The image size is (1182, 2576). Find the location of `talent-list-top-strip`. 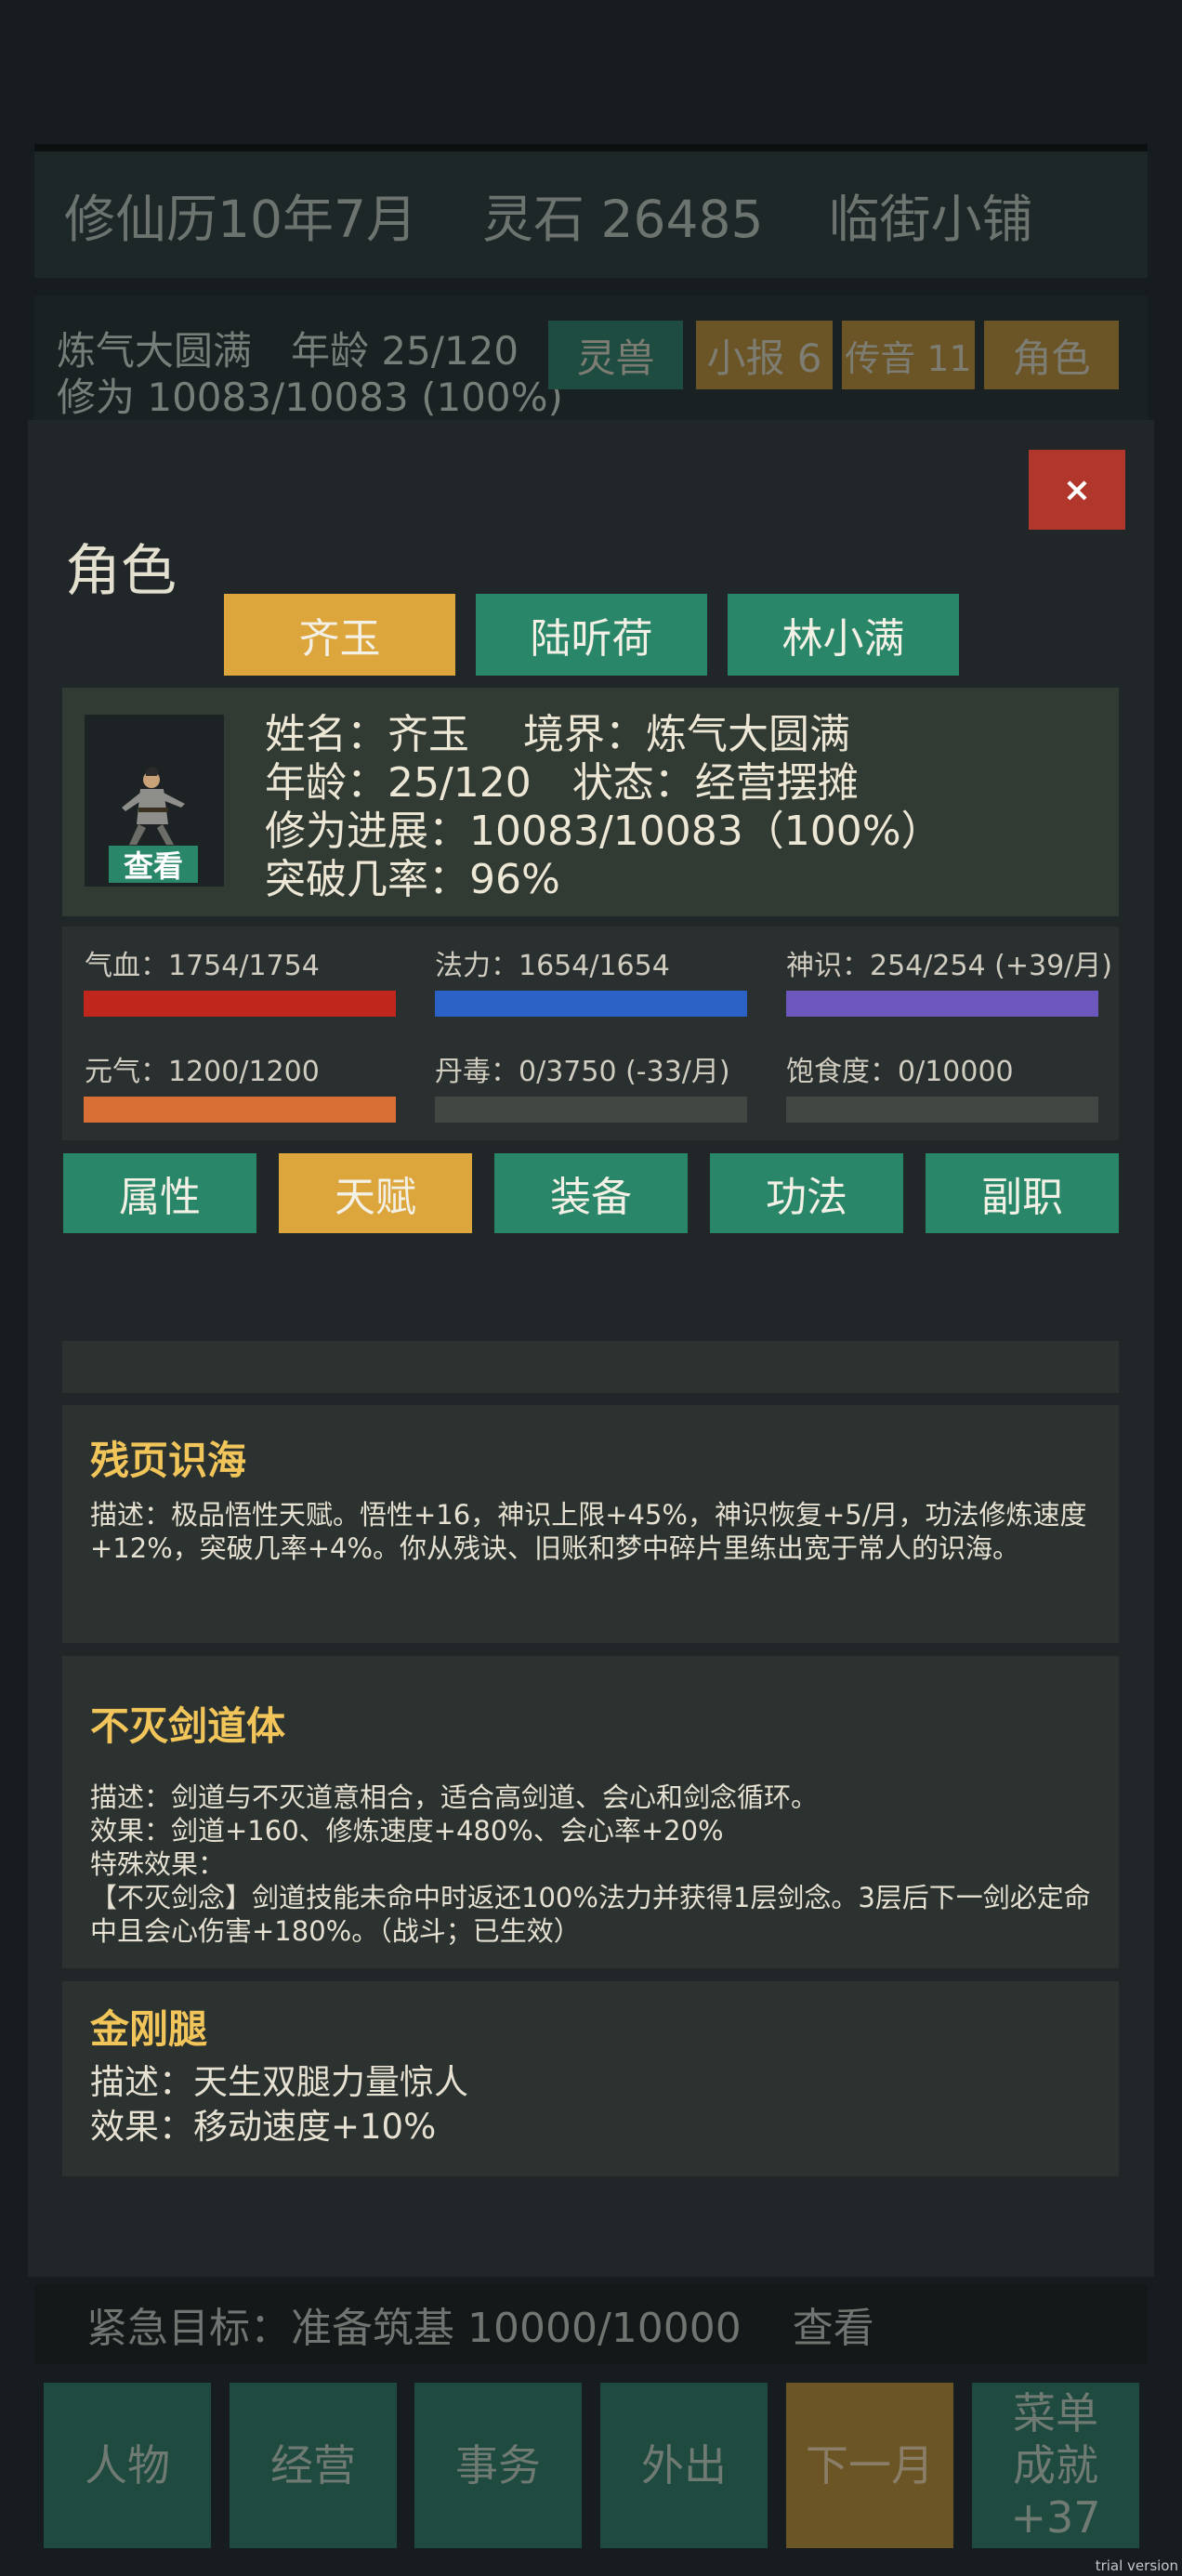

talent-list-top-strip is located at coordinates (590, 1367).